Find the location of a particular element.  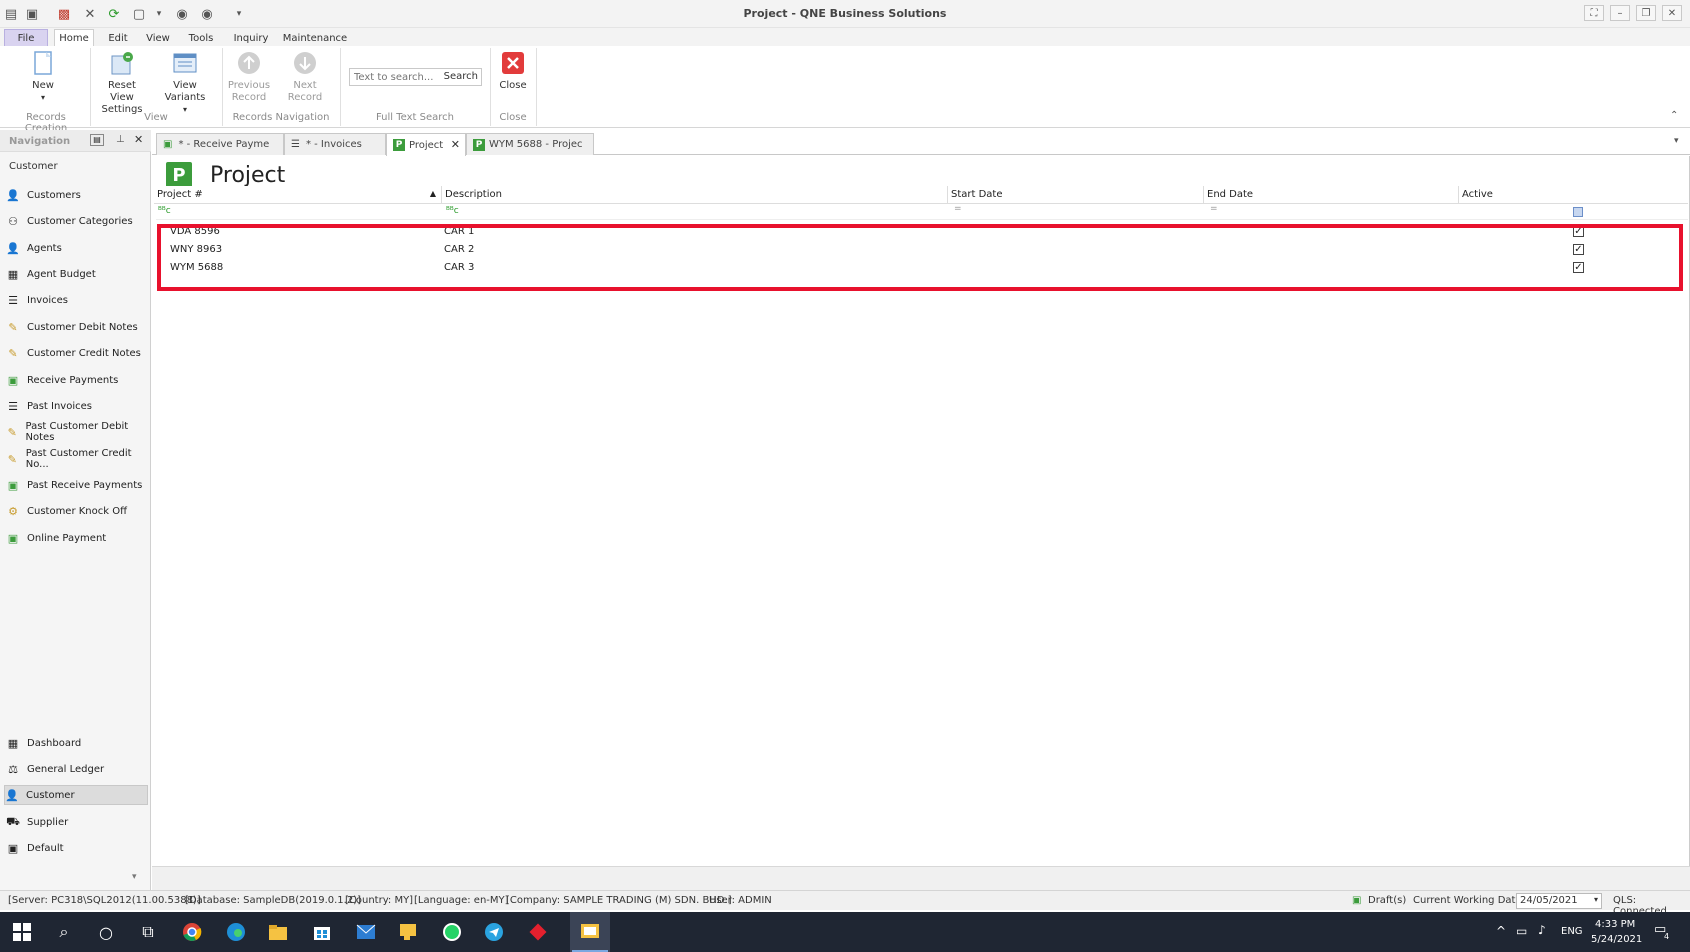

pin-icon: ⊥ is located at coordinates (120, 139).